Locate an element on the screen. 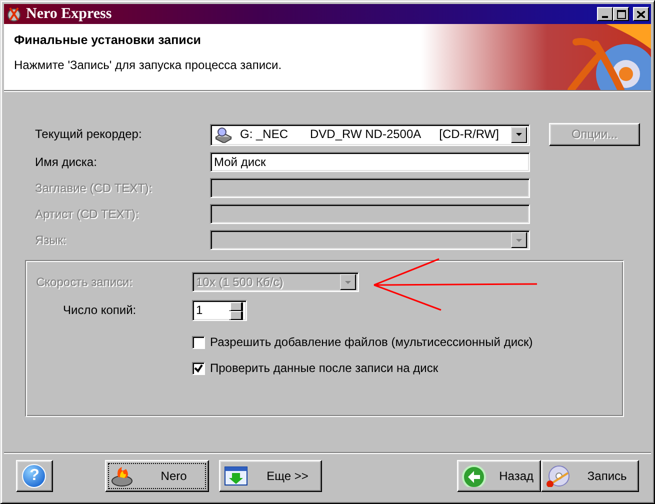 This screenshot has width=655, height=504. maximize-icon is located at coordinates (621, 14).